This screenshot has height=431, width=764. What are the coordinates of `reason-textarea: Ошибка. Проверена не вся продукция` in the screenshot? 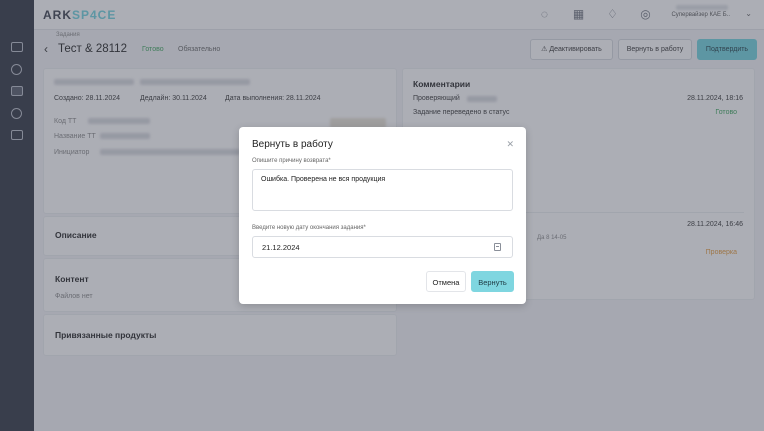 It's located at (382, 190).